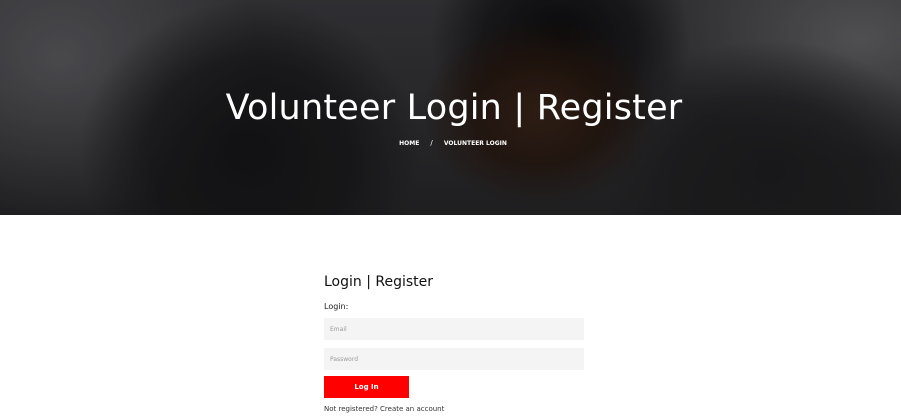 This screenshot has height=420, width=901. I want to click on create-account-link: Create an account, so click(412, 409).